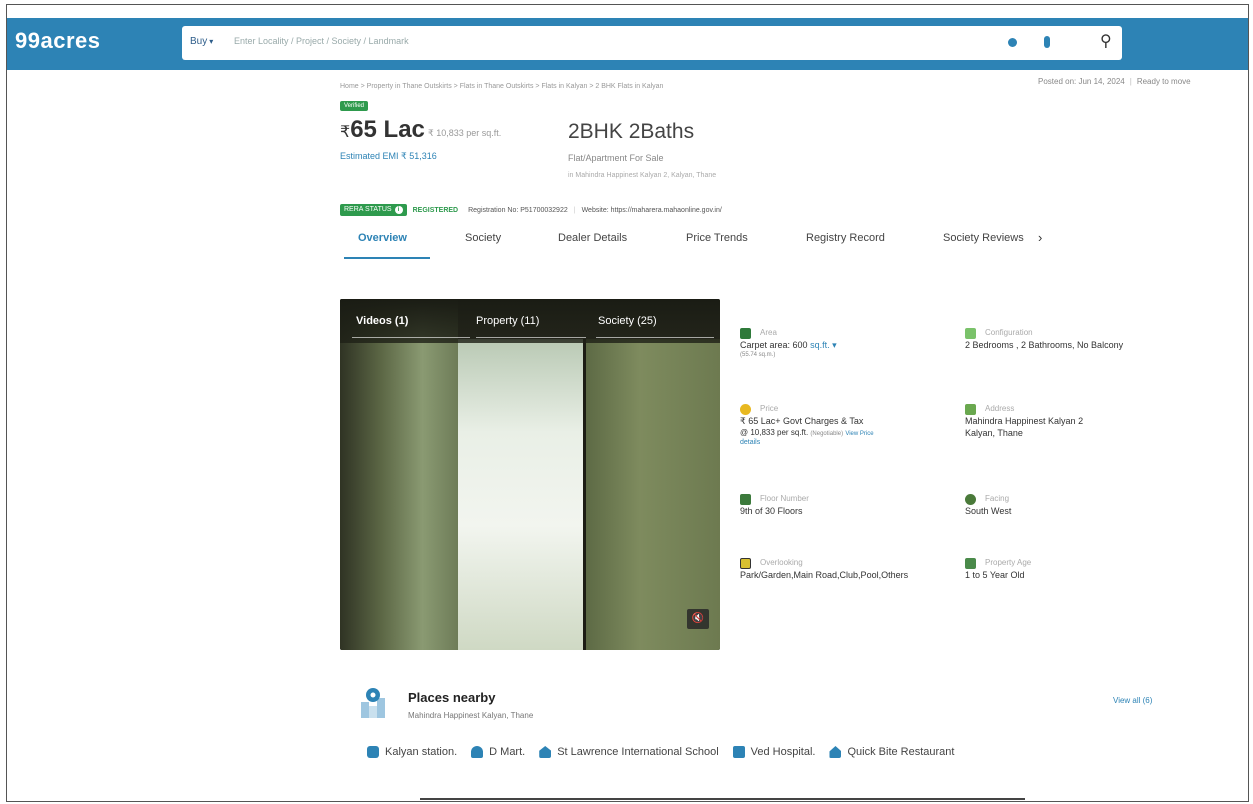 This screenshot has width=1253, height=804. I want to click on view-price-link: View Price, so click(859, 434).